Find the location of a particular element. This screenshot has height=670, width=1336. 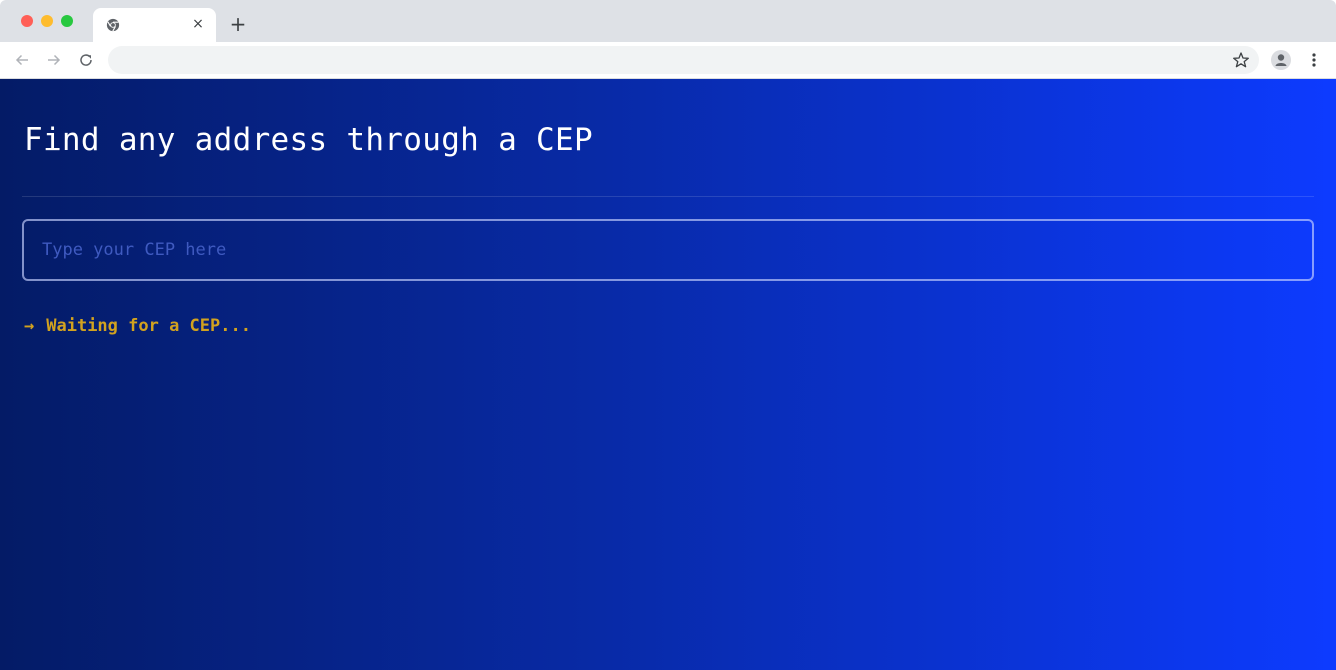

kebab-menu-icon is located at coordinates (1314, 60).